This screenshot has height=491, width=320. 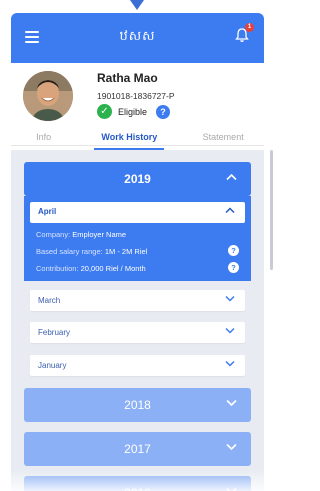 I want to click on company-value: Employer Name, so click(x=99, y=234).